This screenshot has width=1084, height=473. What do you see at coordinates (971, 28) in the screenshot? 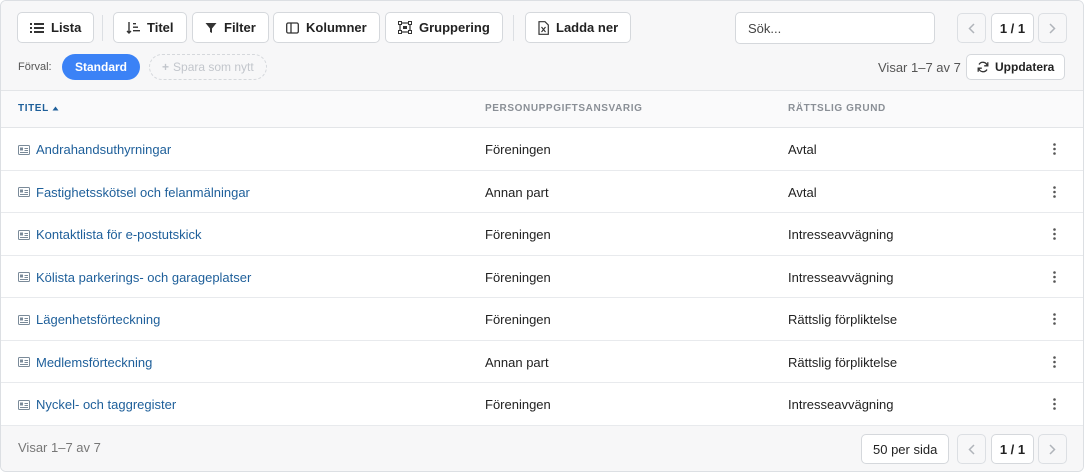
I see `prev-page-button` at bounding box center [971, 28].